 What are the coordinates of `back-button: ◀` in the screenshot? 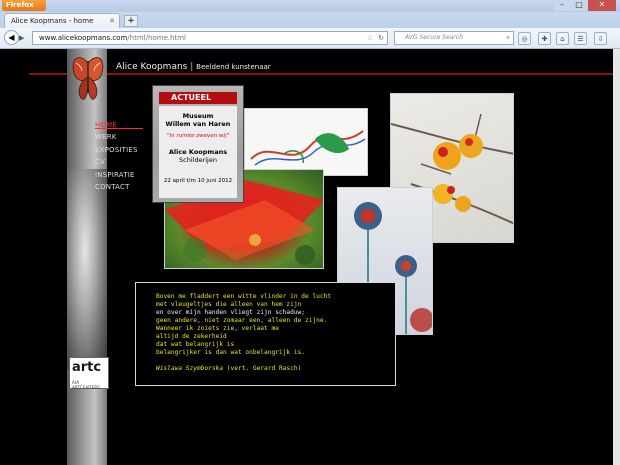 It's located at (11, 37).